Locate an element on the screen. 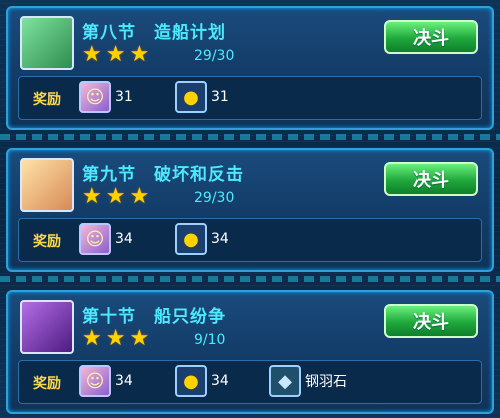  chapter-title: 第九节 破坏和反击 is located at coordinates (163, 175).